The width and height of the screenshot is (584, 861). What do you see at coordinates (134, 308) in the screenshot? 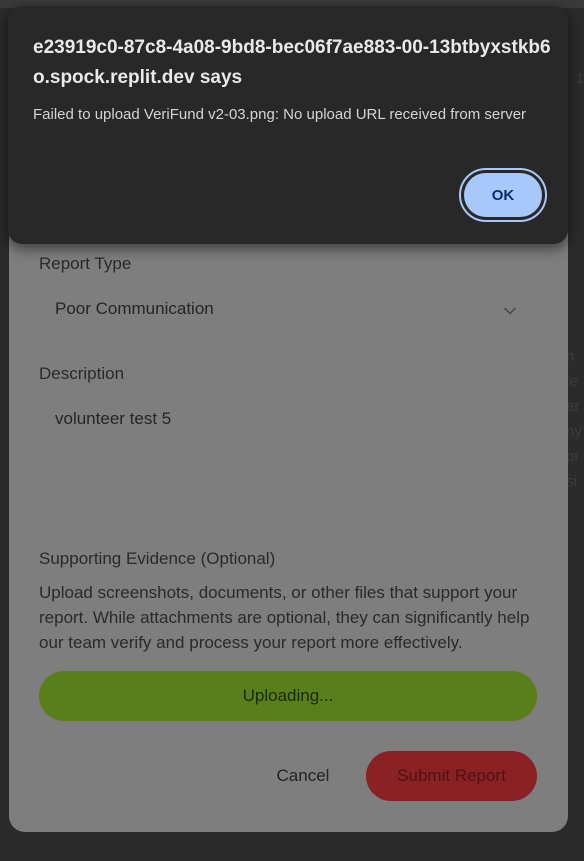
I see `report-type-value: Poor Communication` at bounding box center [134, 308].